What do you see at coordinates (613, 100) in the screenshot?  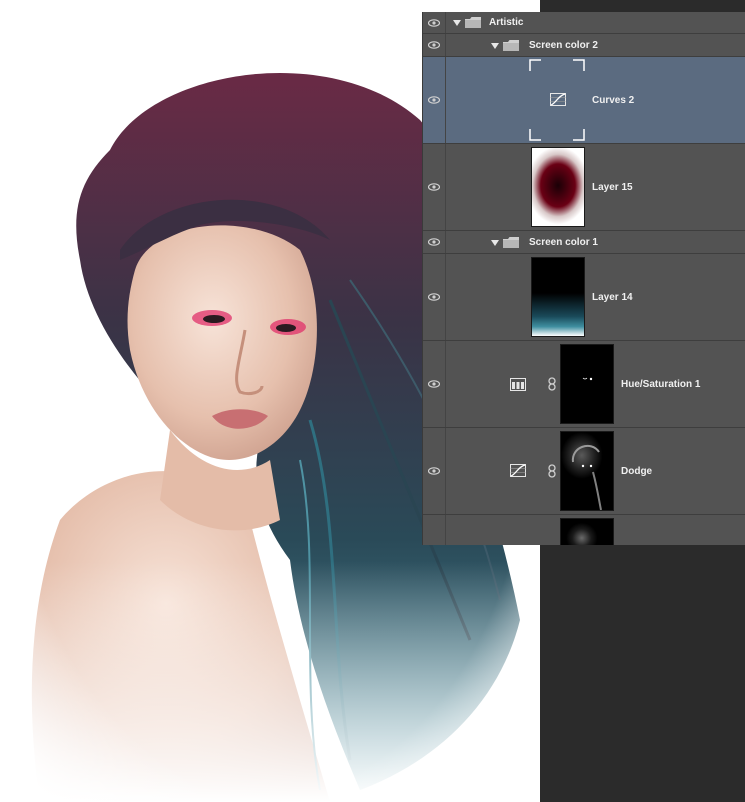 I see `layer-name: Curves 2` at bounding box center [613, 100].